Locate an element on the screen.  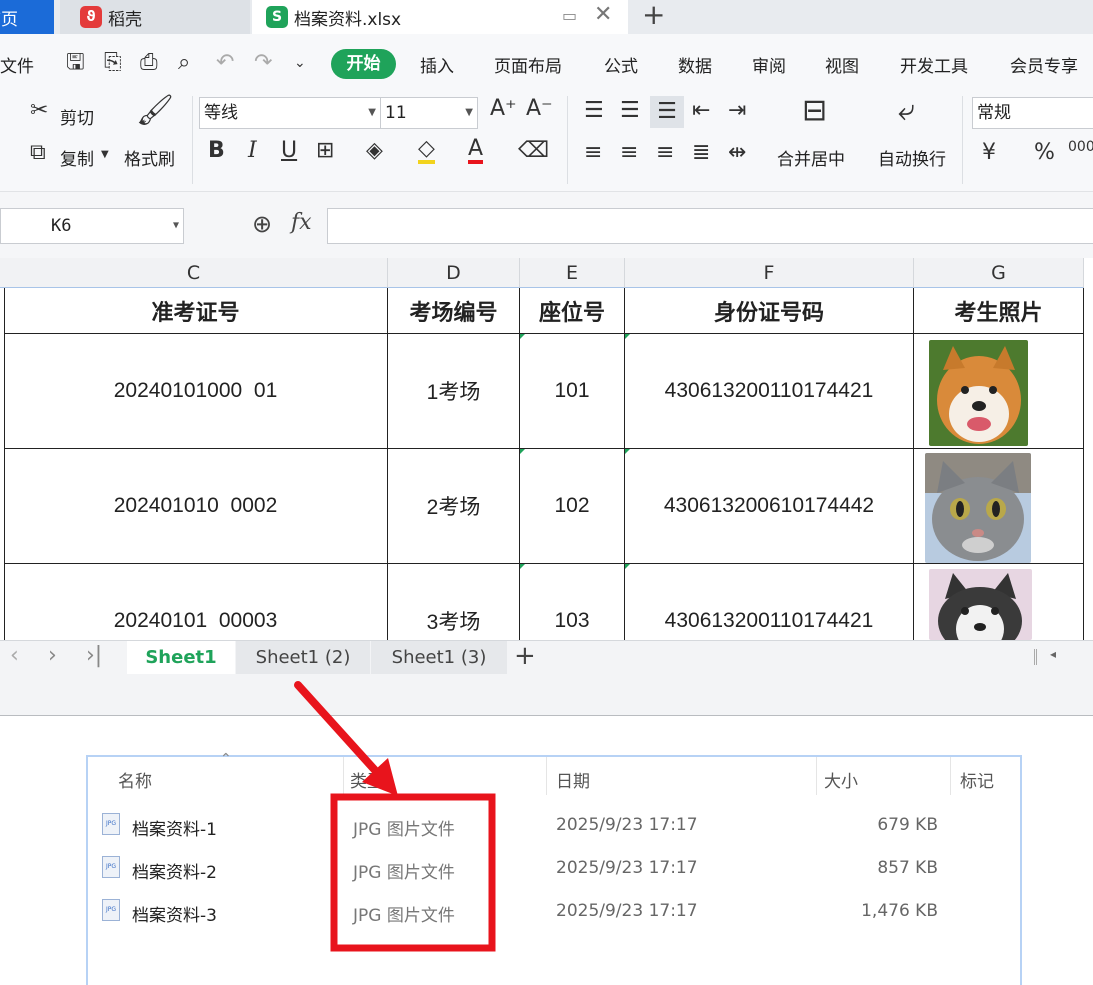
underline-button: U is located at coordinates (289, 151).